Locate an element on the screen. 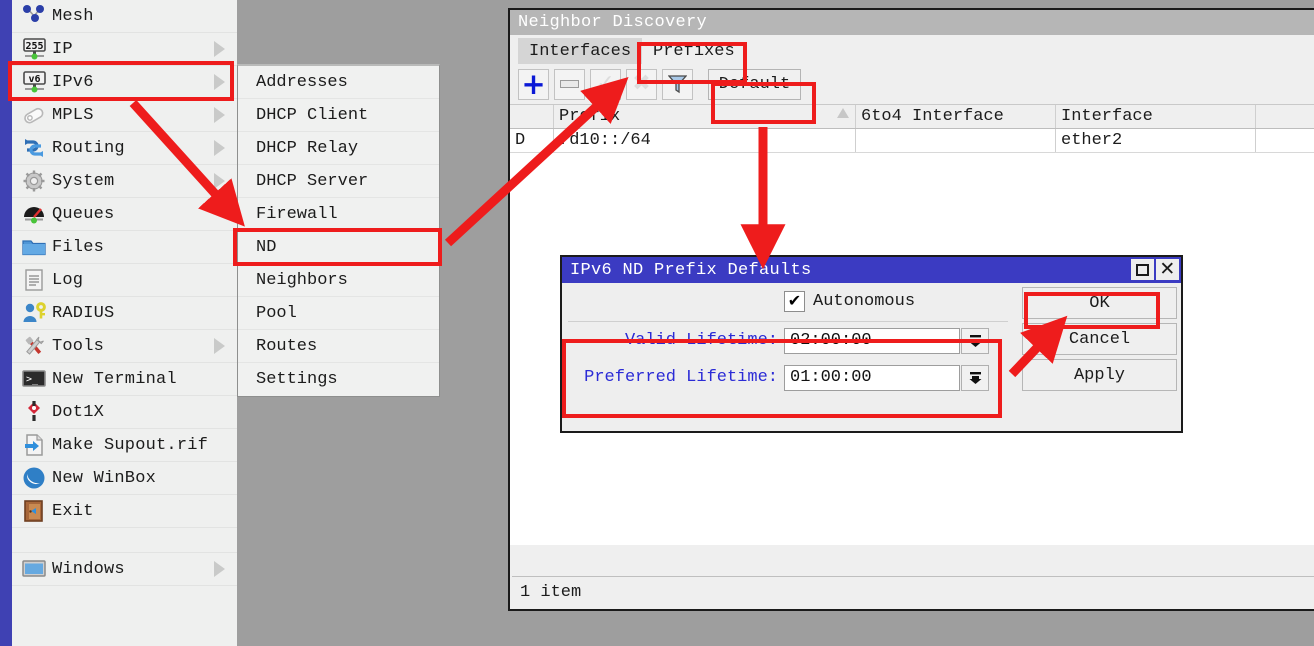 The image size is (1314, 646). menu-item-log: Log is located at coordinates (124, 280).